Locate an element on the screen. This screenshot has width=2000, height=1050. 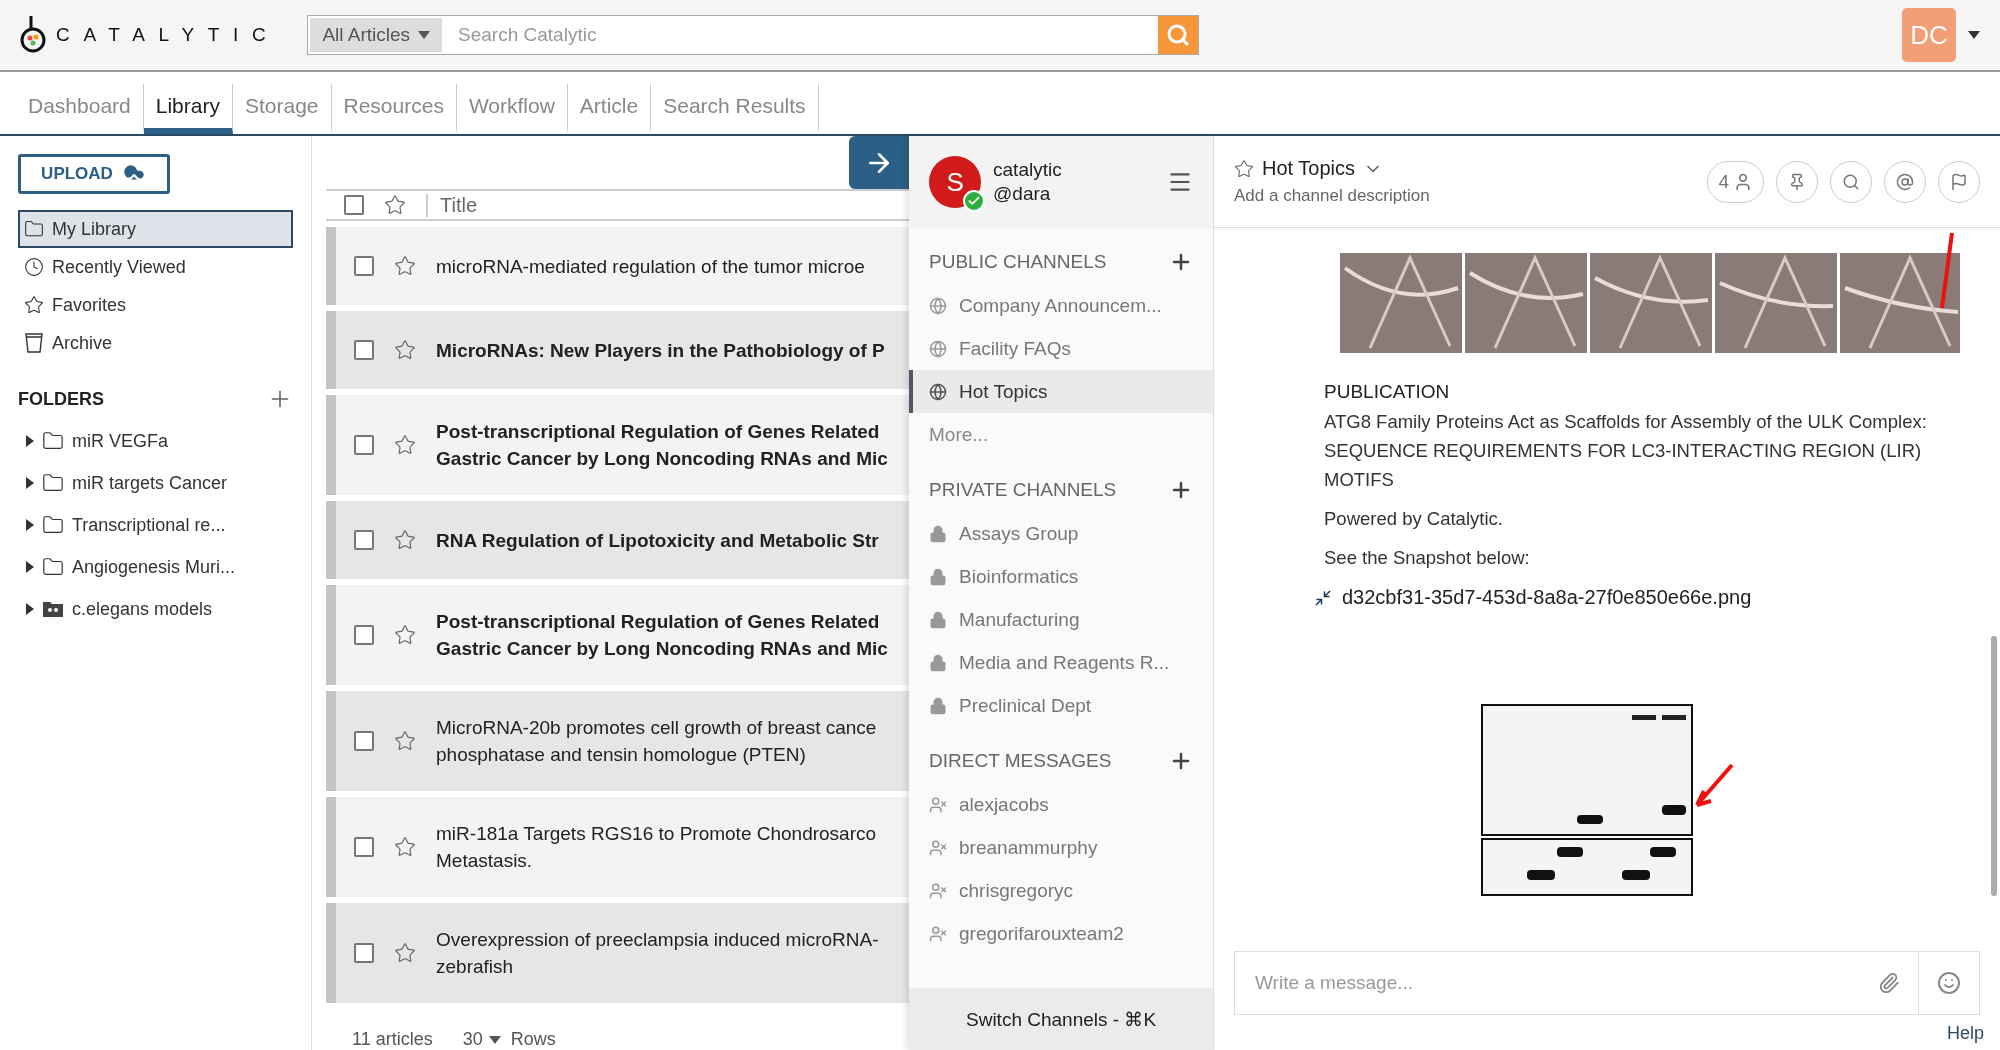
channel-item: Facility FAQs is located at coordinates (1061, 348).